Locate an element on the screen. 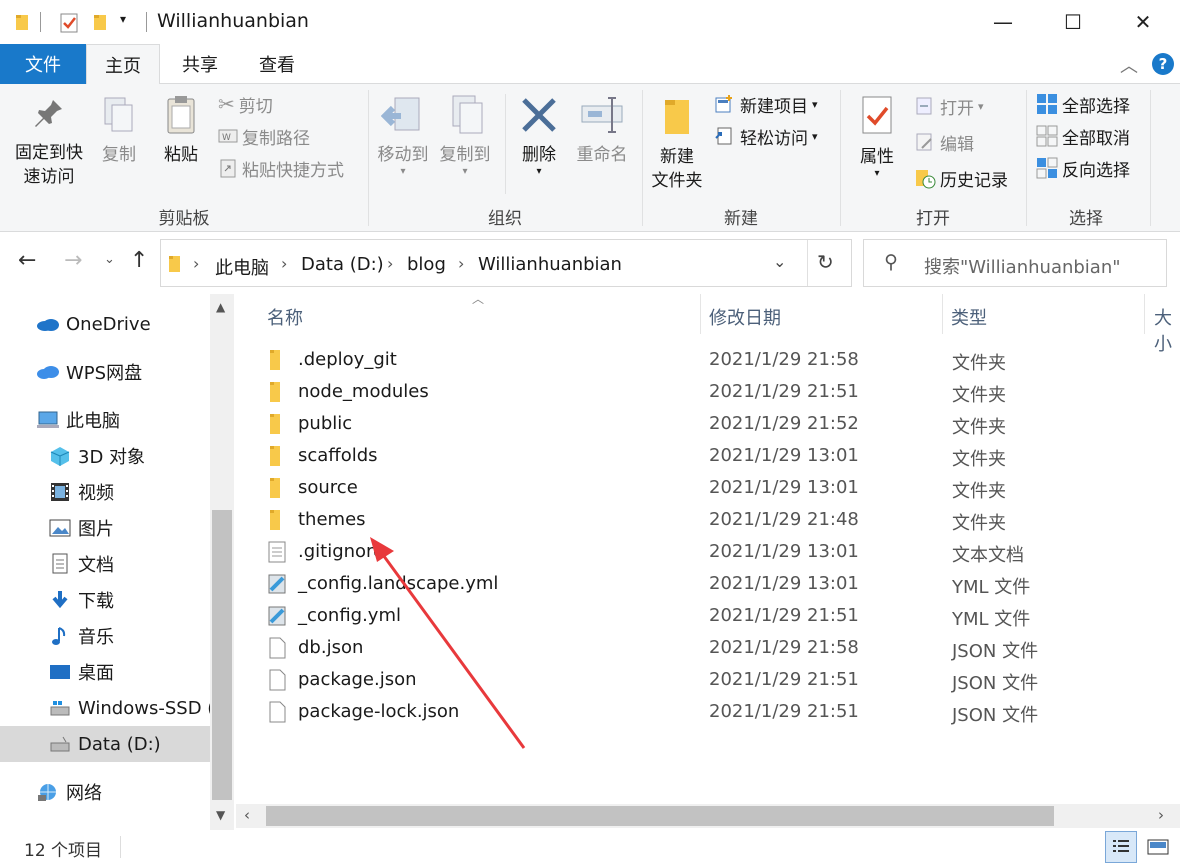 The height and width of the screenshot is (865, 1180). tab-file: 文件 is located at coordinates (43, 64).